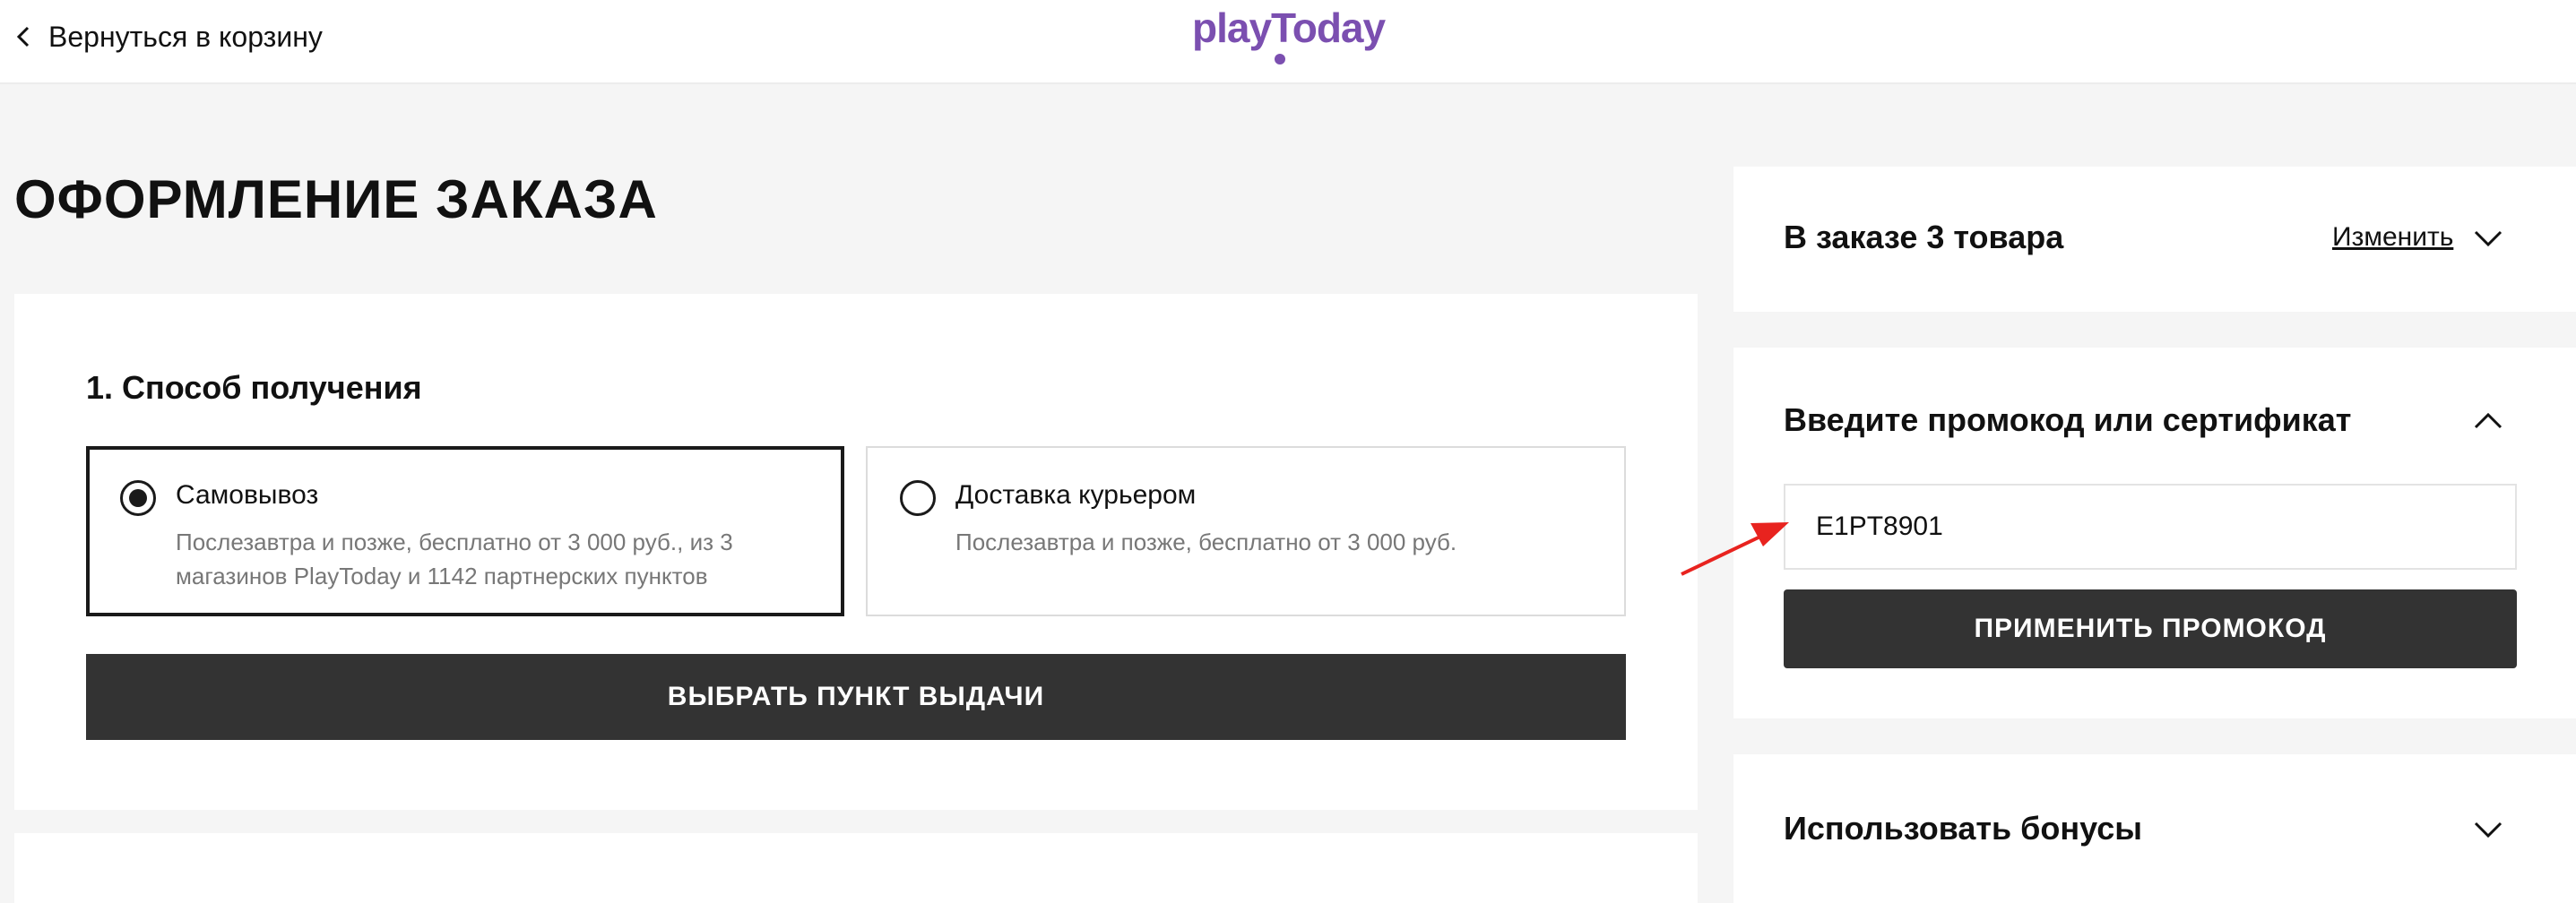 The image size is (2576, 903). What do you see at coordinates (918, 498) in the screenshot?
I see `courier-radio` at bounding box center [918, 498].